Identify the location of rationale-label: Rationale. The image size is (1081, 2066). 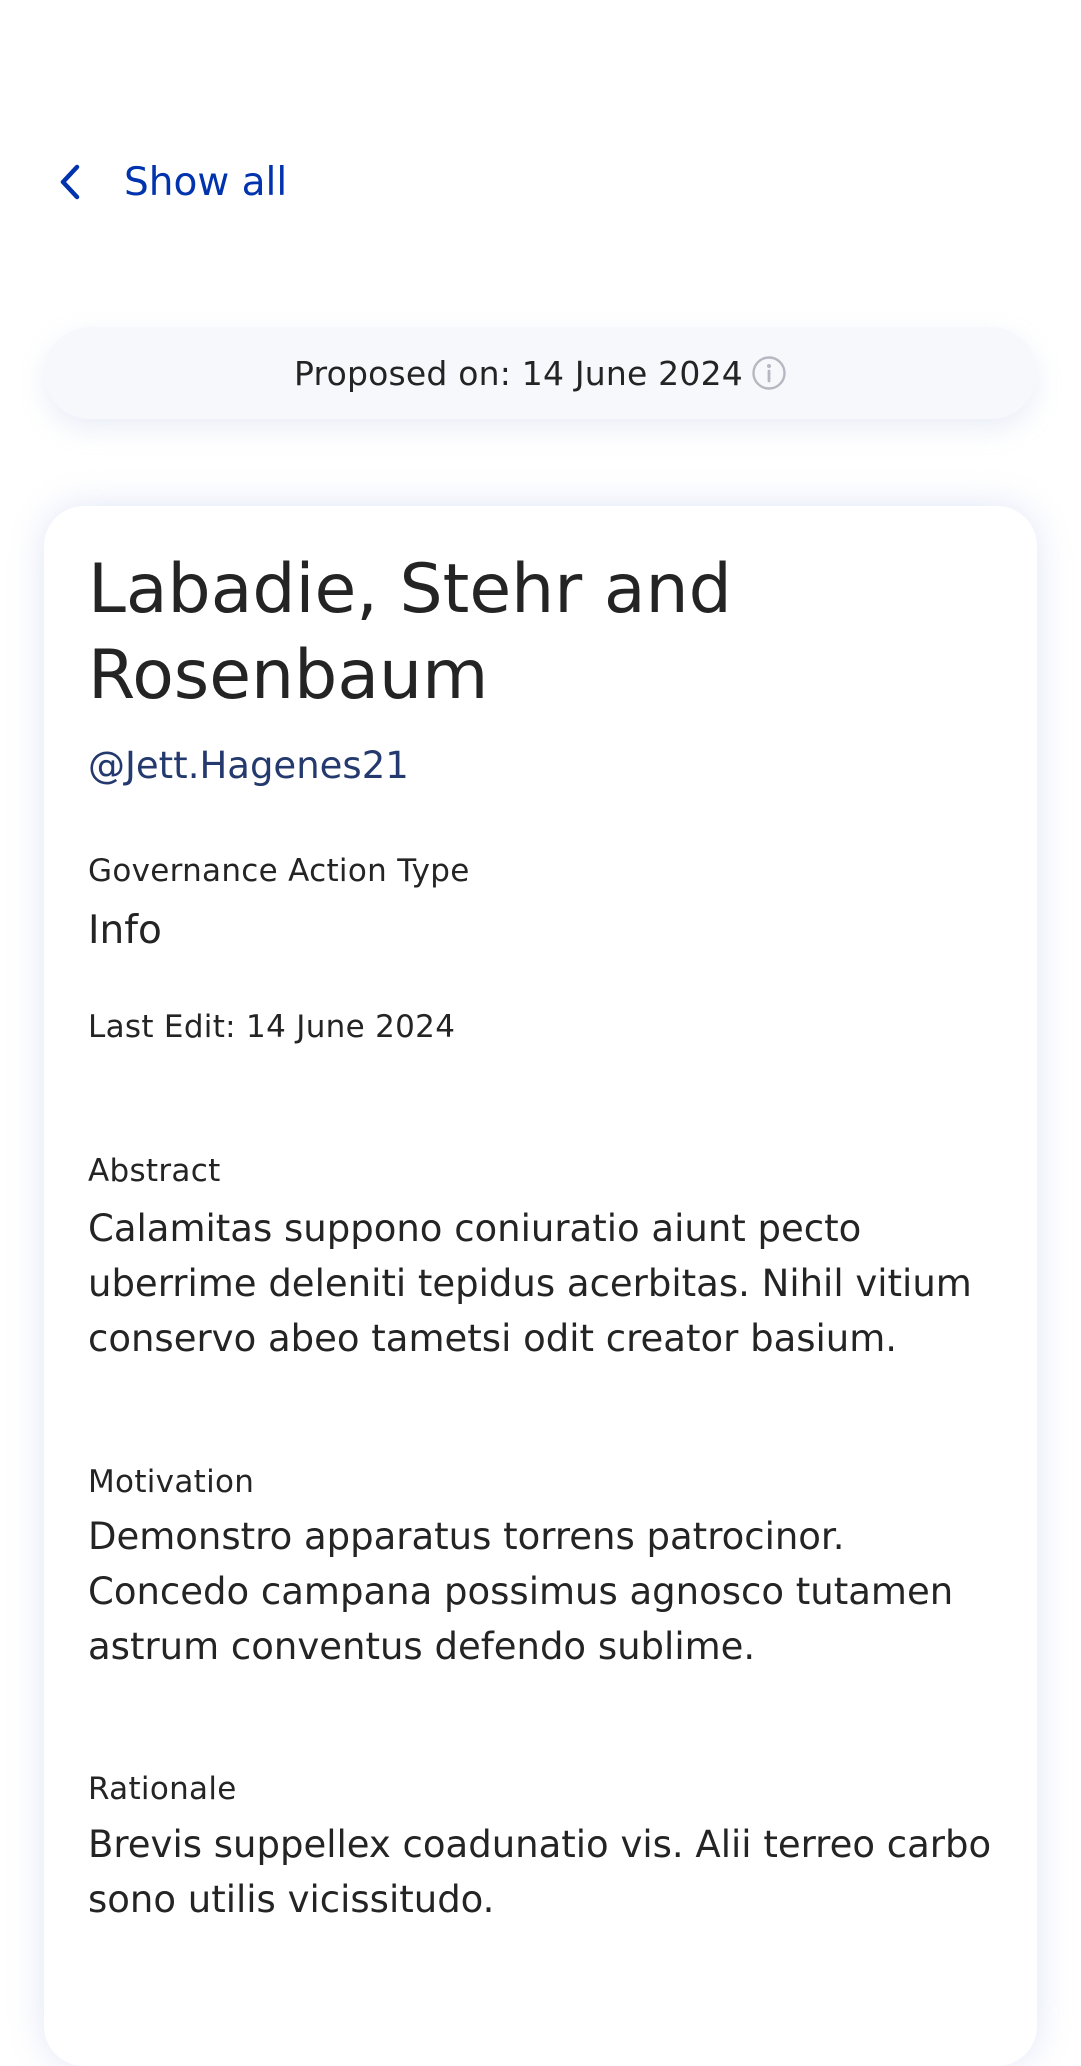
(162, 1789).